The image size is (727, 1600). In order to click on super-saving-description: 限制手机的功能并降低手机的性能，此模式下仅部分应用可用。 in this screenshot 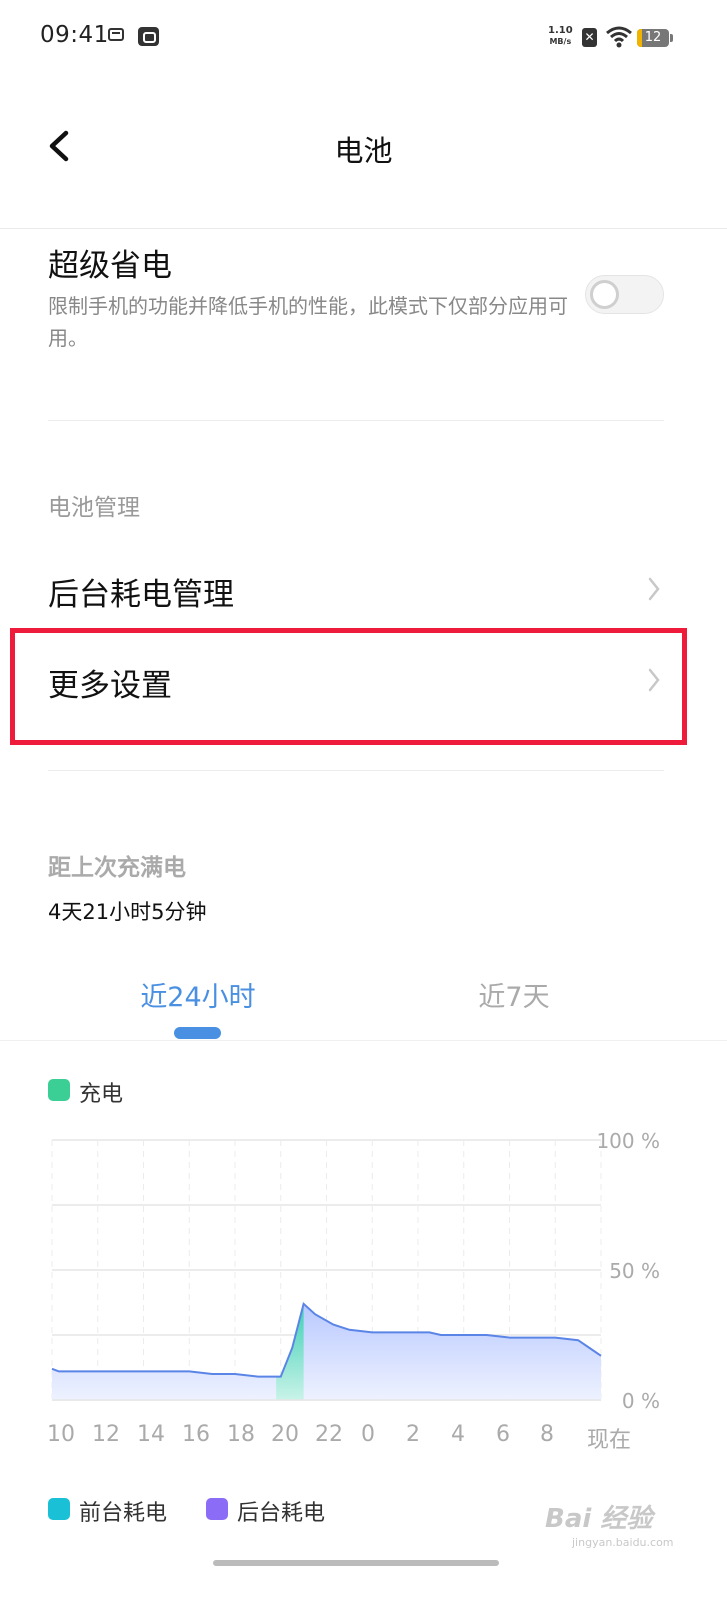, I will do `click(308, 322)`.